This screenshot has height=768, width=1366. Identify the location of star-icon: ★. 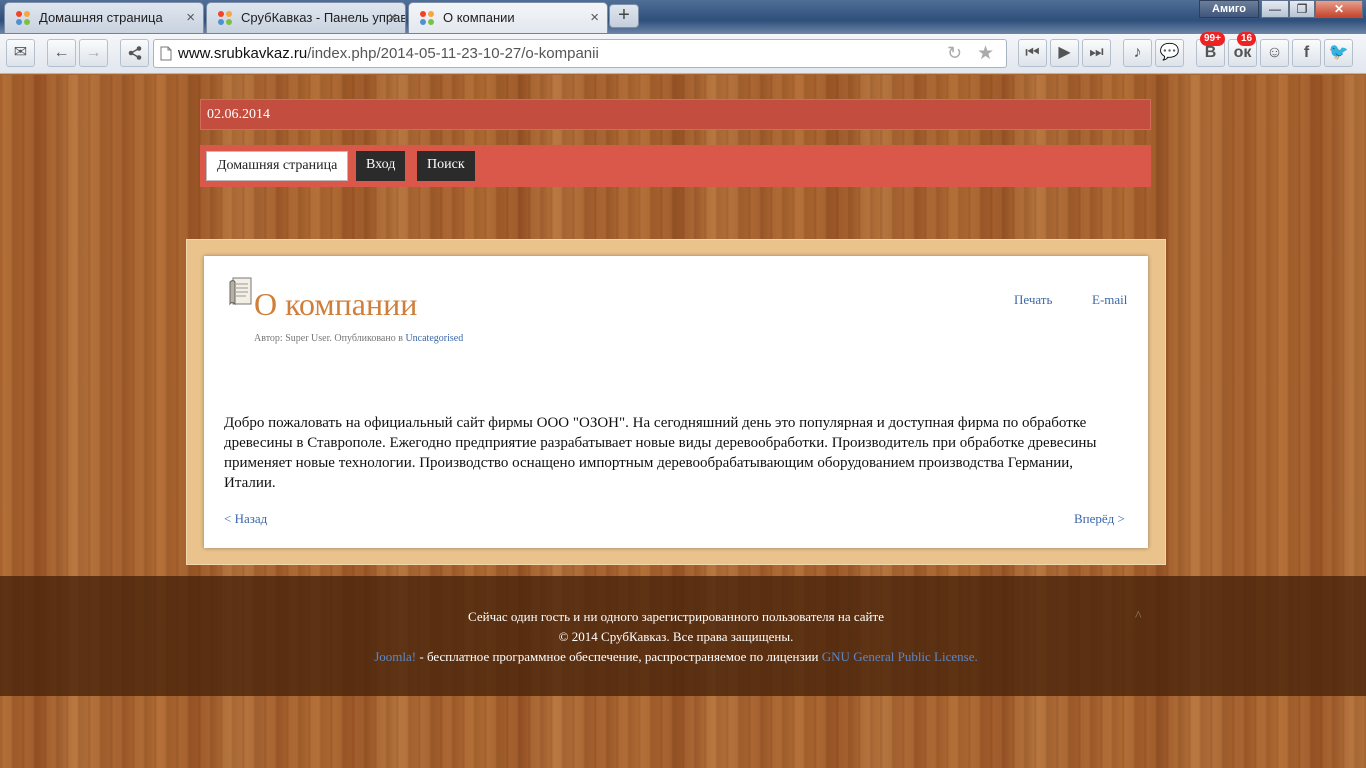
(985, 53).